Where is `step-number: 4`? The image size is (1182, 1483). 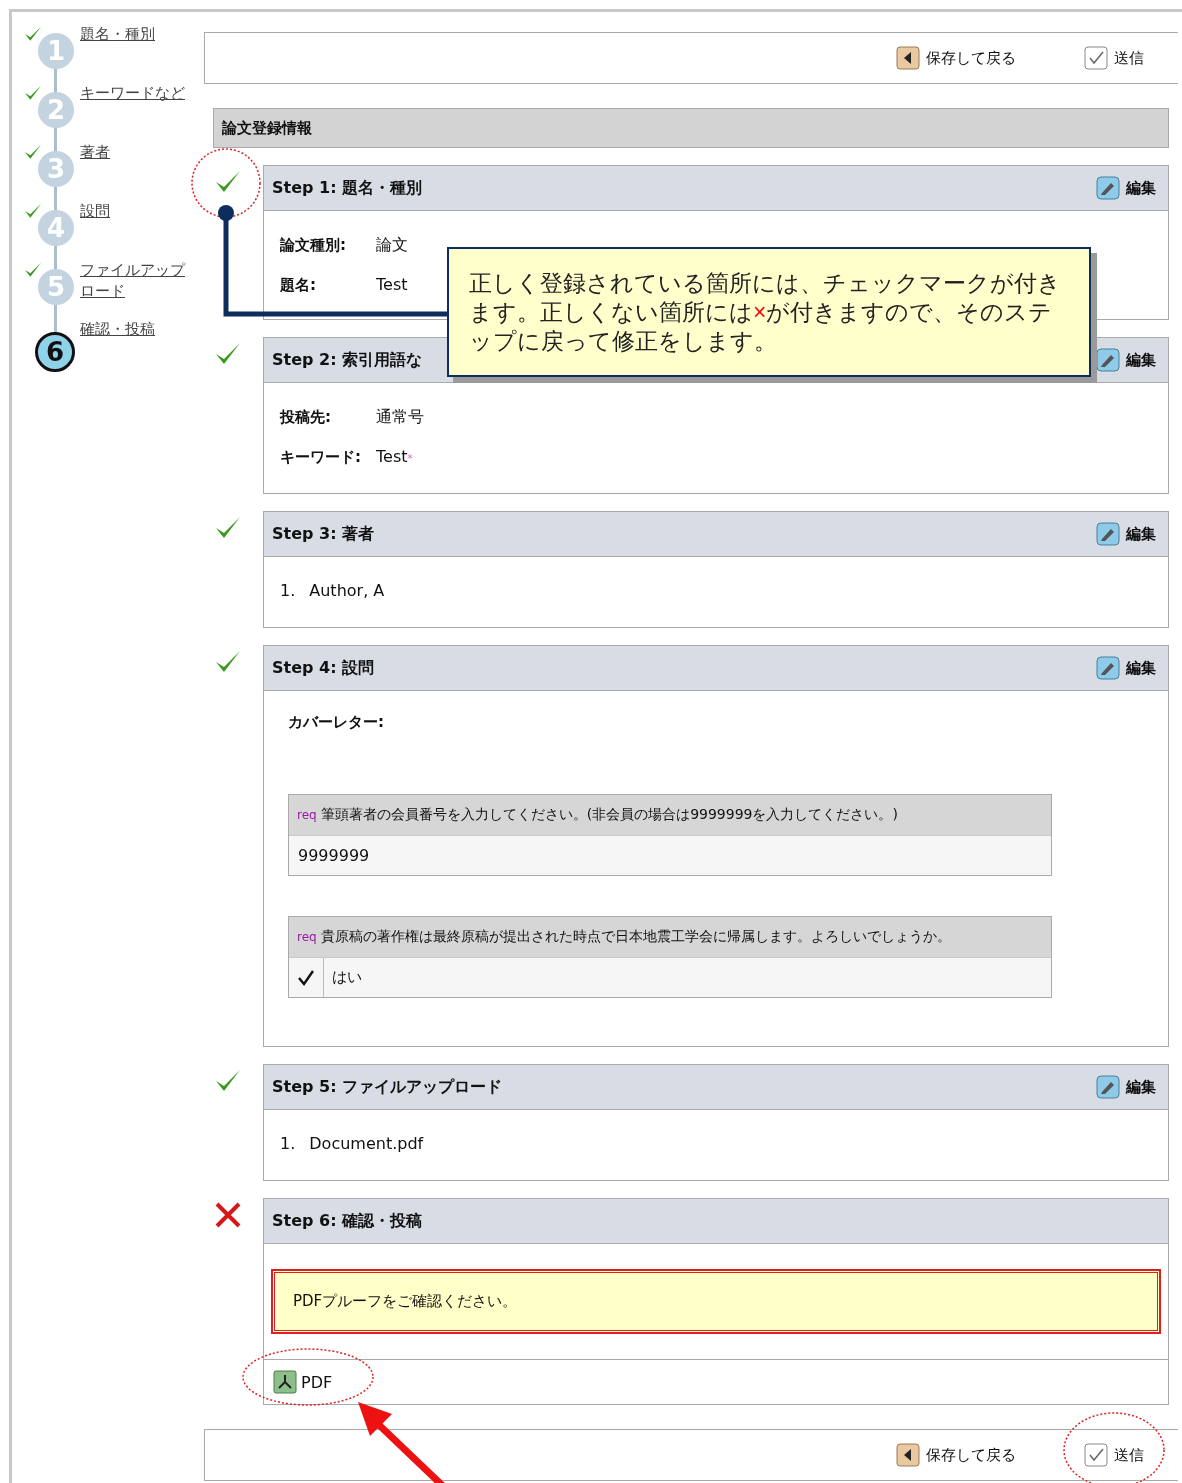
step-number: 4 is located at coordinates (56, 228).